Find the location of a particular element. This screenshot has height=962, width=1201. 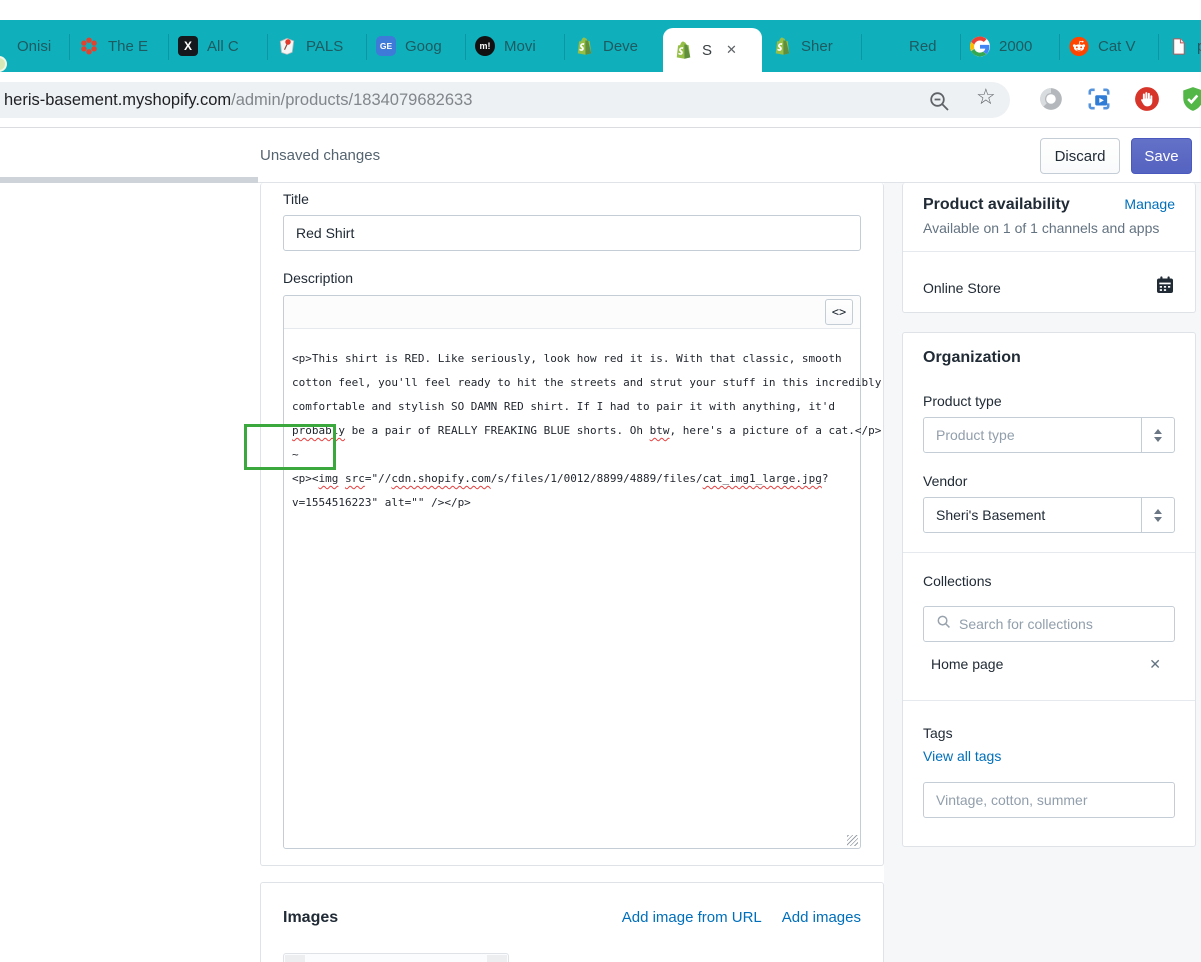

collections-label: Collections is located at coordinates (957, 581).